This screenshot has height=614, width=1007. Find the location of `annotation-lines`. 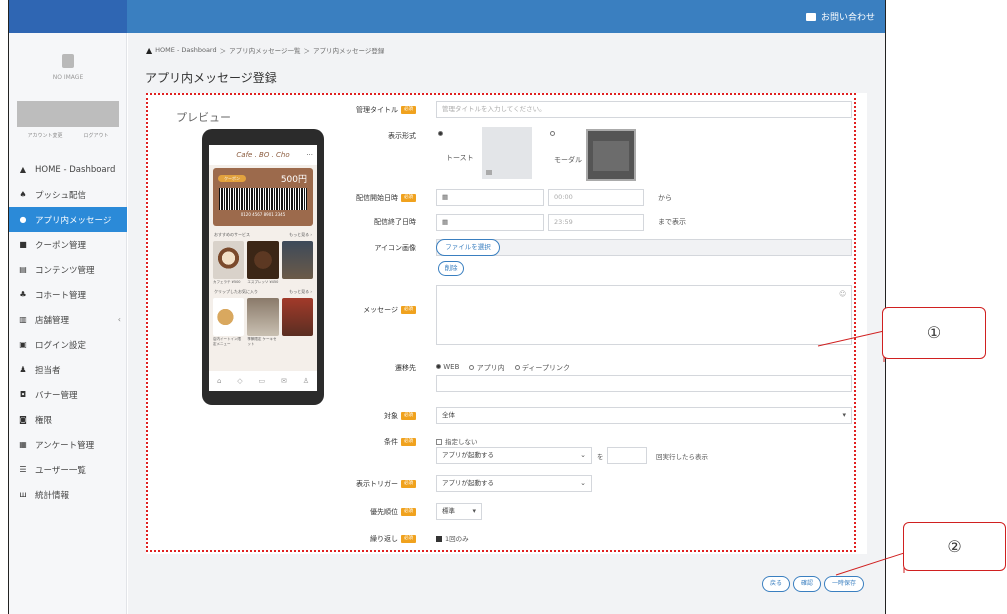

annotation-lines is located at coordinates (861, 453).